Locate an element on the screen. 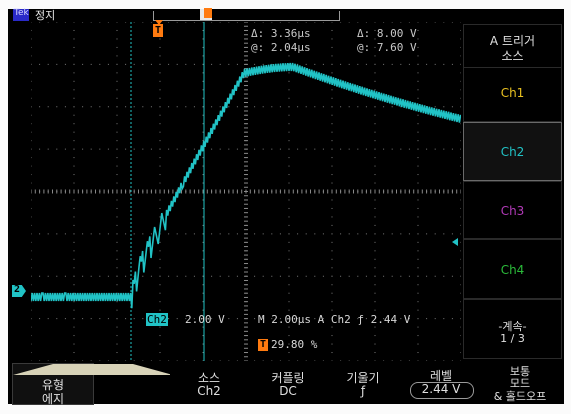  cursor-at-time: @: 2.04μs is located at coordinates (281, 47).